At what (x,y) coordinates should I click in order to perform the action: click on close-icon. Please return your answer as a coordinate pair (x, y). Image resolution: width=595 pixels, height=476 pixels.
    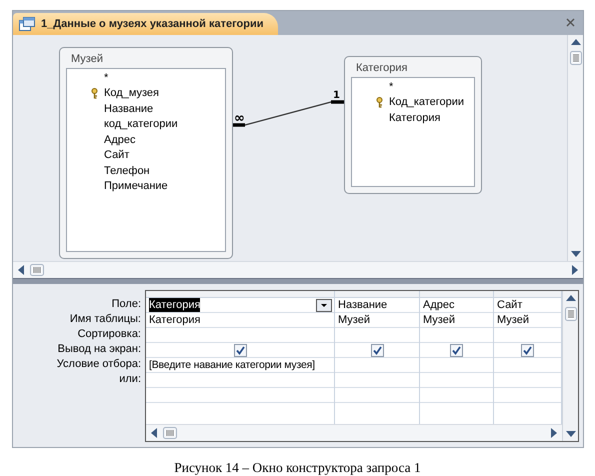
    Looking at the image, I should click on (570, 22).